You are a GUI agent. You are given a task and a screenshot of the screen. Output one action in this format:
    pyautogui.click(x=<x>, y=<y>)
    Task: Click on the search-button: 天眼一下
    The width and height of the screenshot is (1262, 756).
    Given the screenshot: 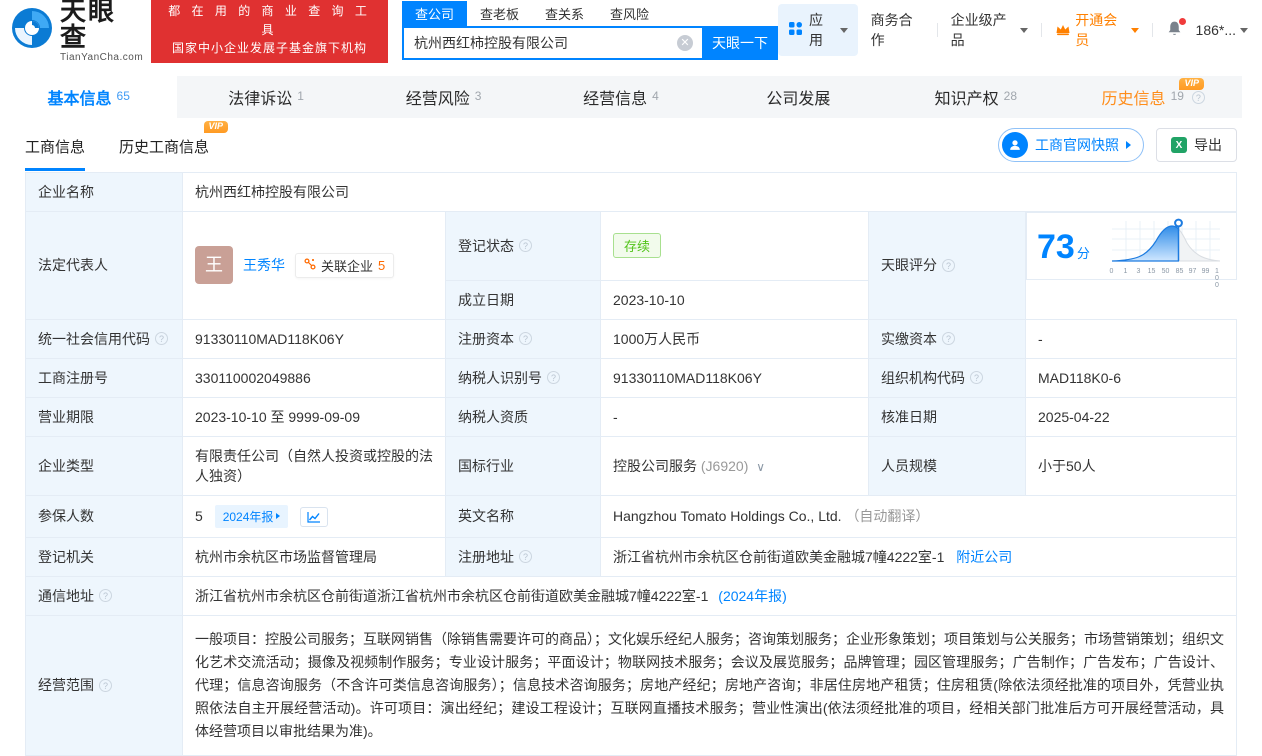 What is the action you would take?
    pyautogui.click(x=739, y=42)
    